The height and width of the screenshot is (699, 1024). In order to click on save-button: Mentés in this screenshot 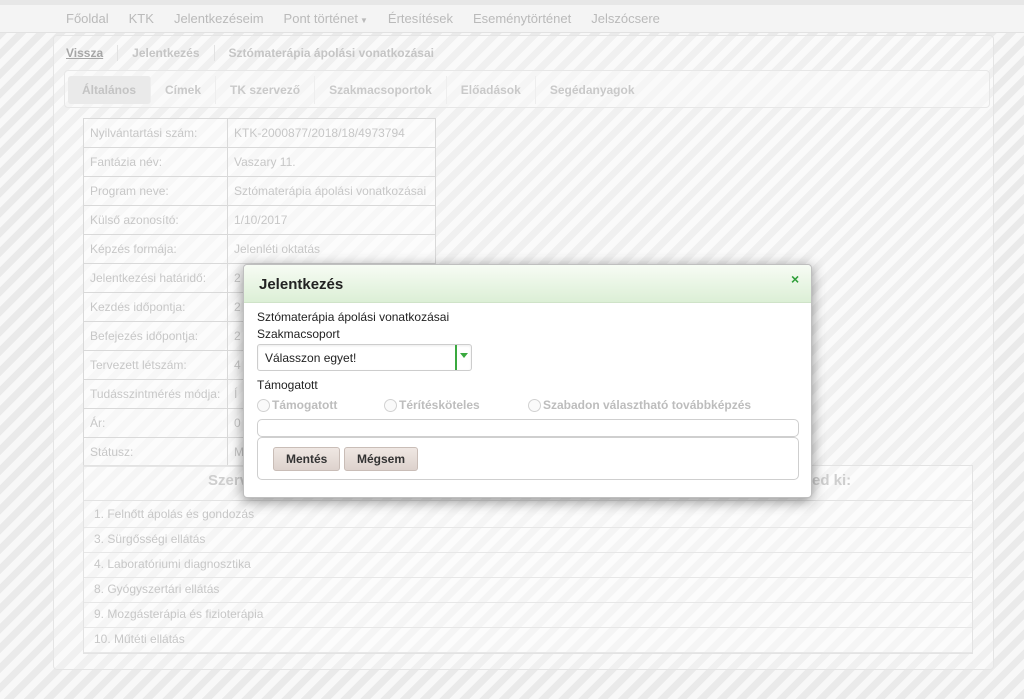, I will do `click(307, 459)`.